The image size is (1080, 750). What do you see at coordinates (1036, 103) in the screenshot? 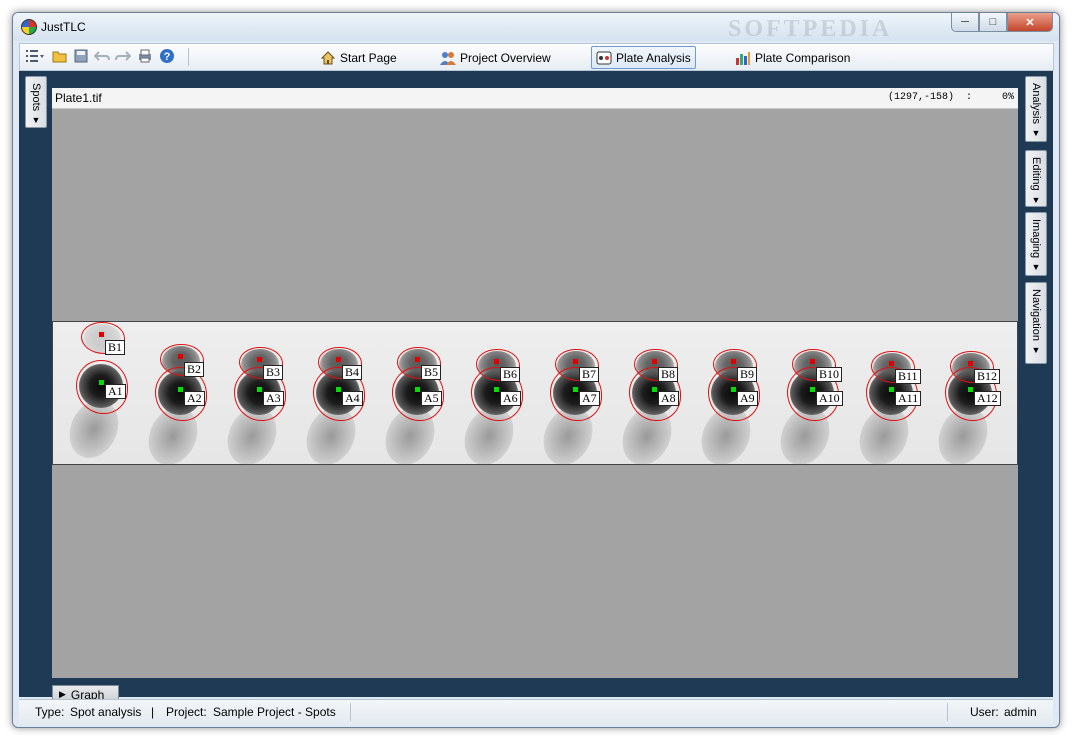
I see `analysis-tab-label: Analysis` at bounding box center [1036, 103].